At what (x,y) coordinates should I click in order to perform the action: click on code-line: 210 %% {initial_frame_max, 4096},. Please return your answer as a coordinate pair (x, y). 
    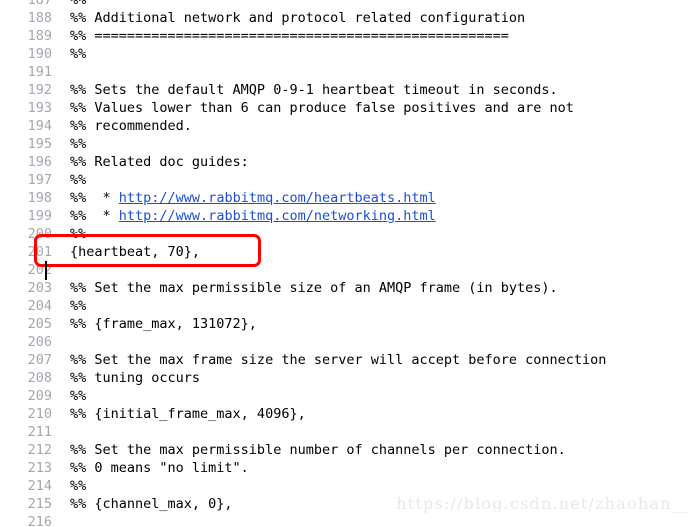
    Looking at the image, I should click on (349, 414).